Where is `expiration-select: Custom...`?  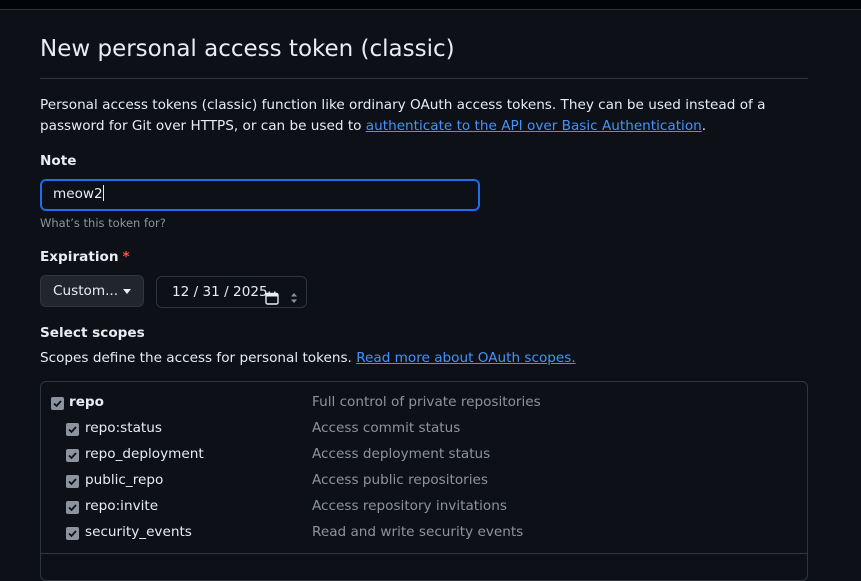 expiration-select: Custom... is located at coordinates (92, 291).